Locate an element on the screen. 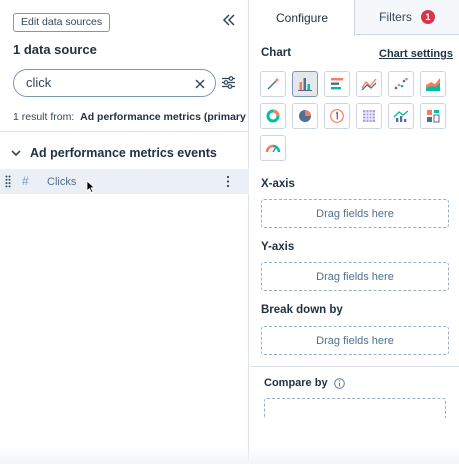 Image resolution: width=459 pixels, height=464 pixels. collapse-panel-icon is located at coordinates (229, 20).